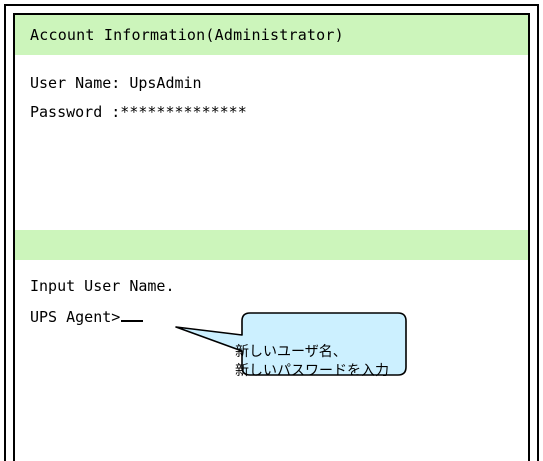 The image size is (543, 461). What do you see at coordinates (132, 314) in the screenshot?
I see `text-cursor` at bounding box center [132, 314].